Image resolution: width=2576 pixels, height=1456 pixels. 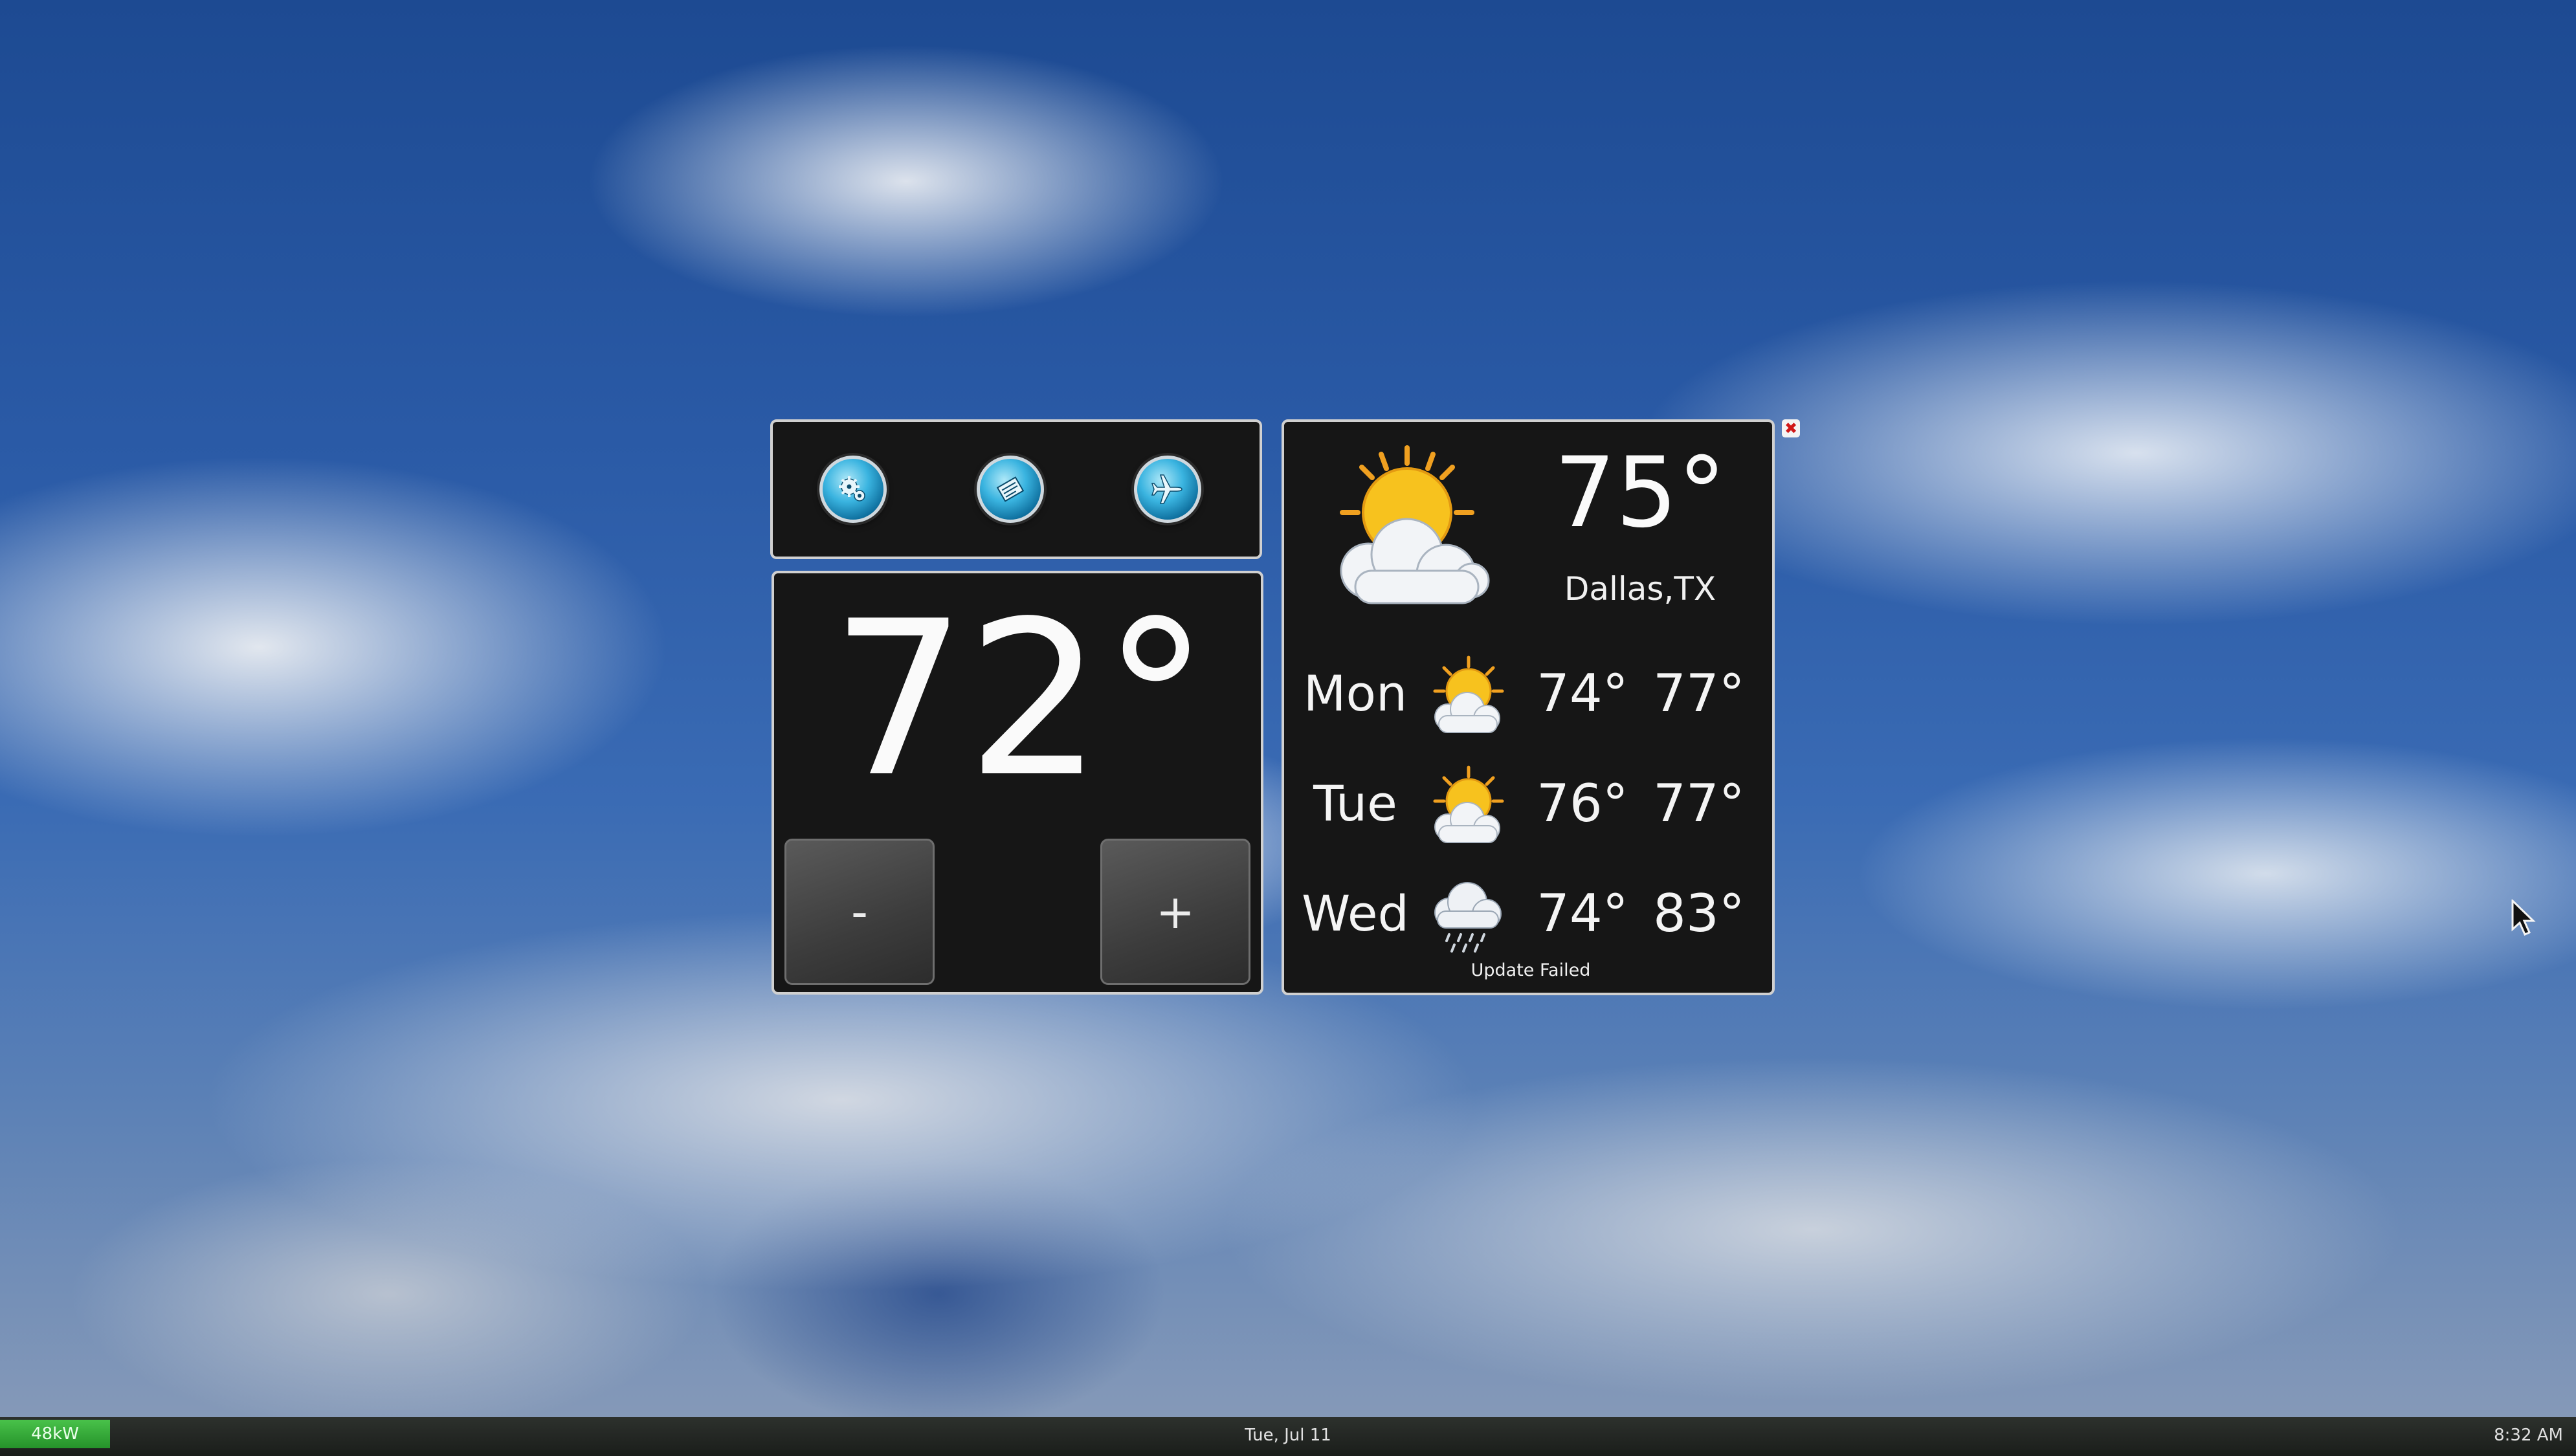 I want to click on current-temperature: 75°, so click(x=1640, y=493).